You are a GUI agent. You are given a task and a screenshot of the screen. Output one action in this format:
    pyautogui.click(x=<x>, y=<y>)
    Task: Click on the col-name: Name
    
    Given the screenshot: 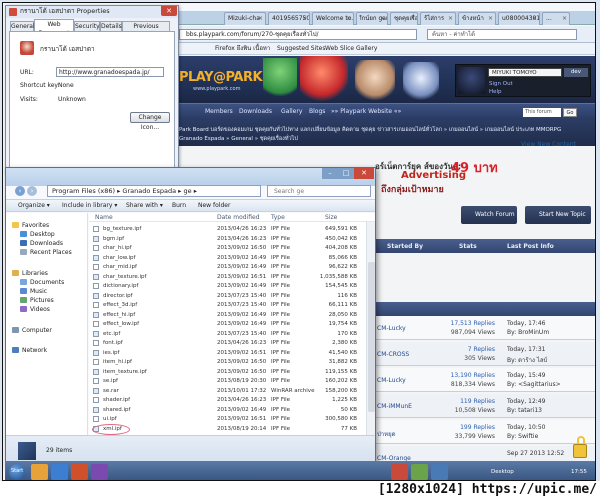 What is the action you would take?
    pyautogui.click(x=104, y=217)
    